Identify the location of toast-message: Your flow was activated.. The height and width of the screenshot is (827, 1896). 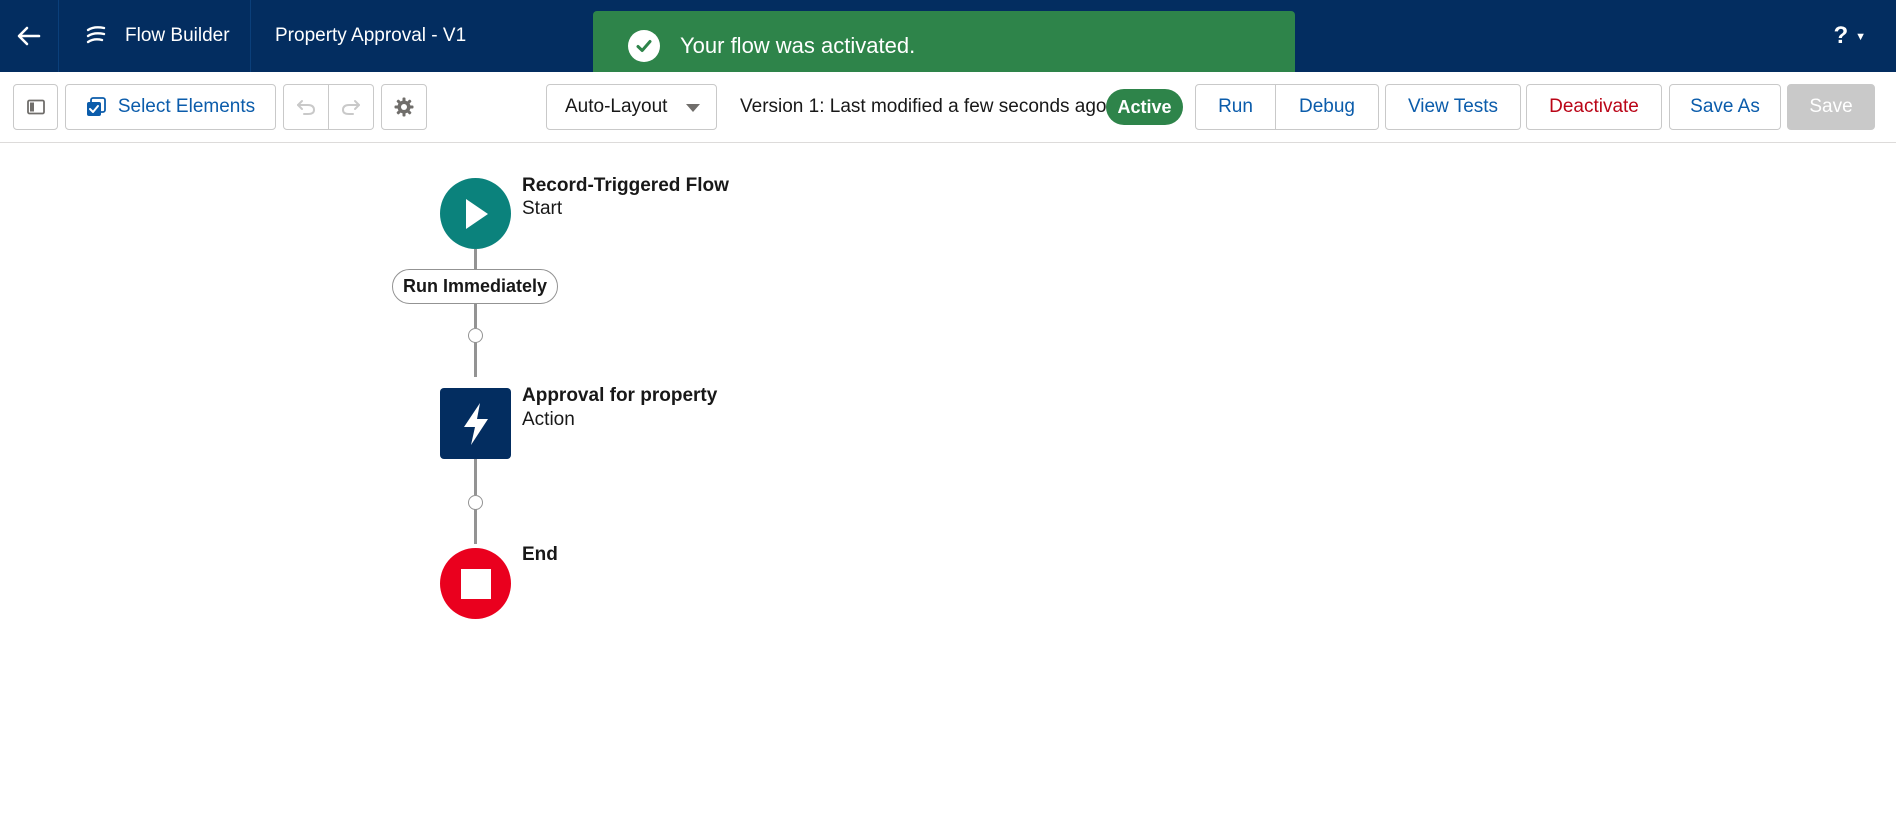
(798, 45).